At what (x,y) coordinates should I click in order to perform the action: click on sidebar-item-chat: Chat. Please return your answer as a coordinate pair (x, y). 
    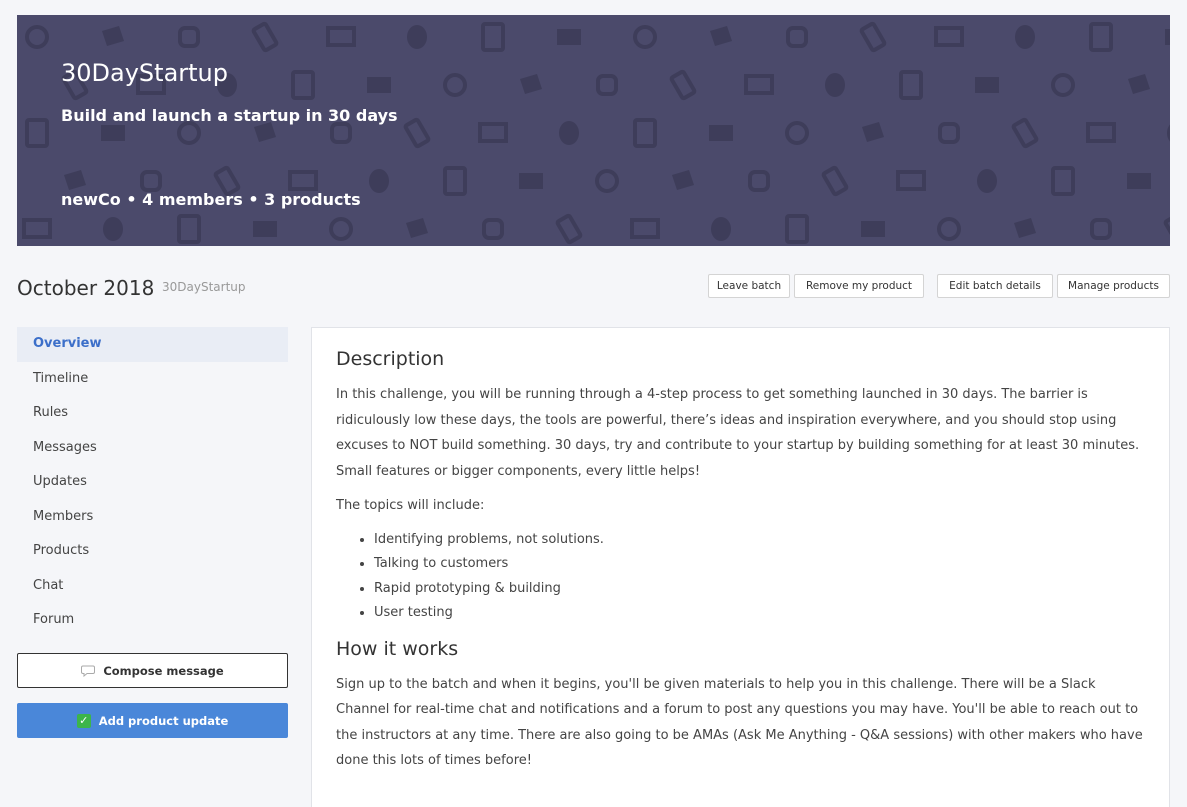
    Looking at the image, I should click on (152, 586).